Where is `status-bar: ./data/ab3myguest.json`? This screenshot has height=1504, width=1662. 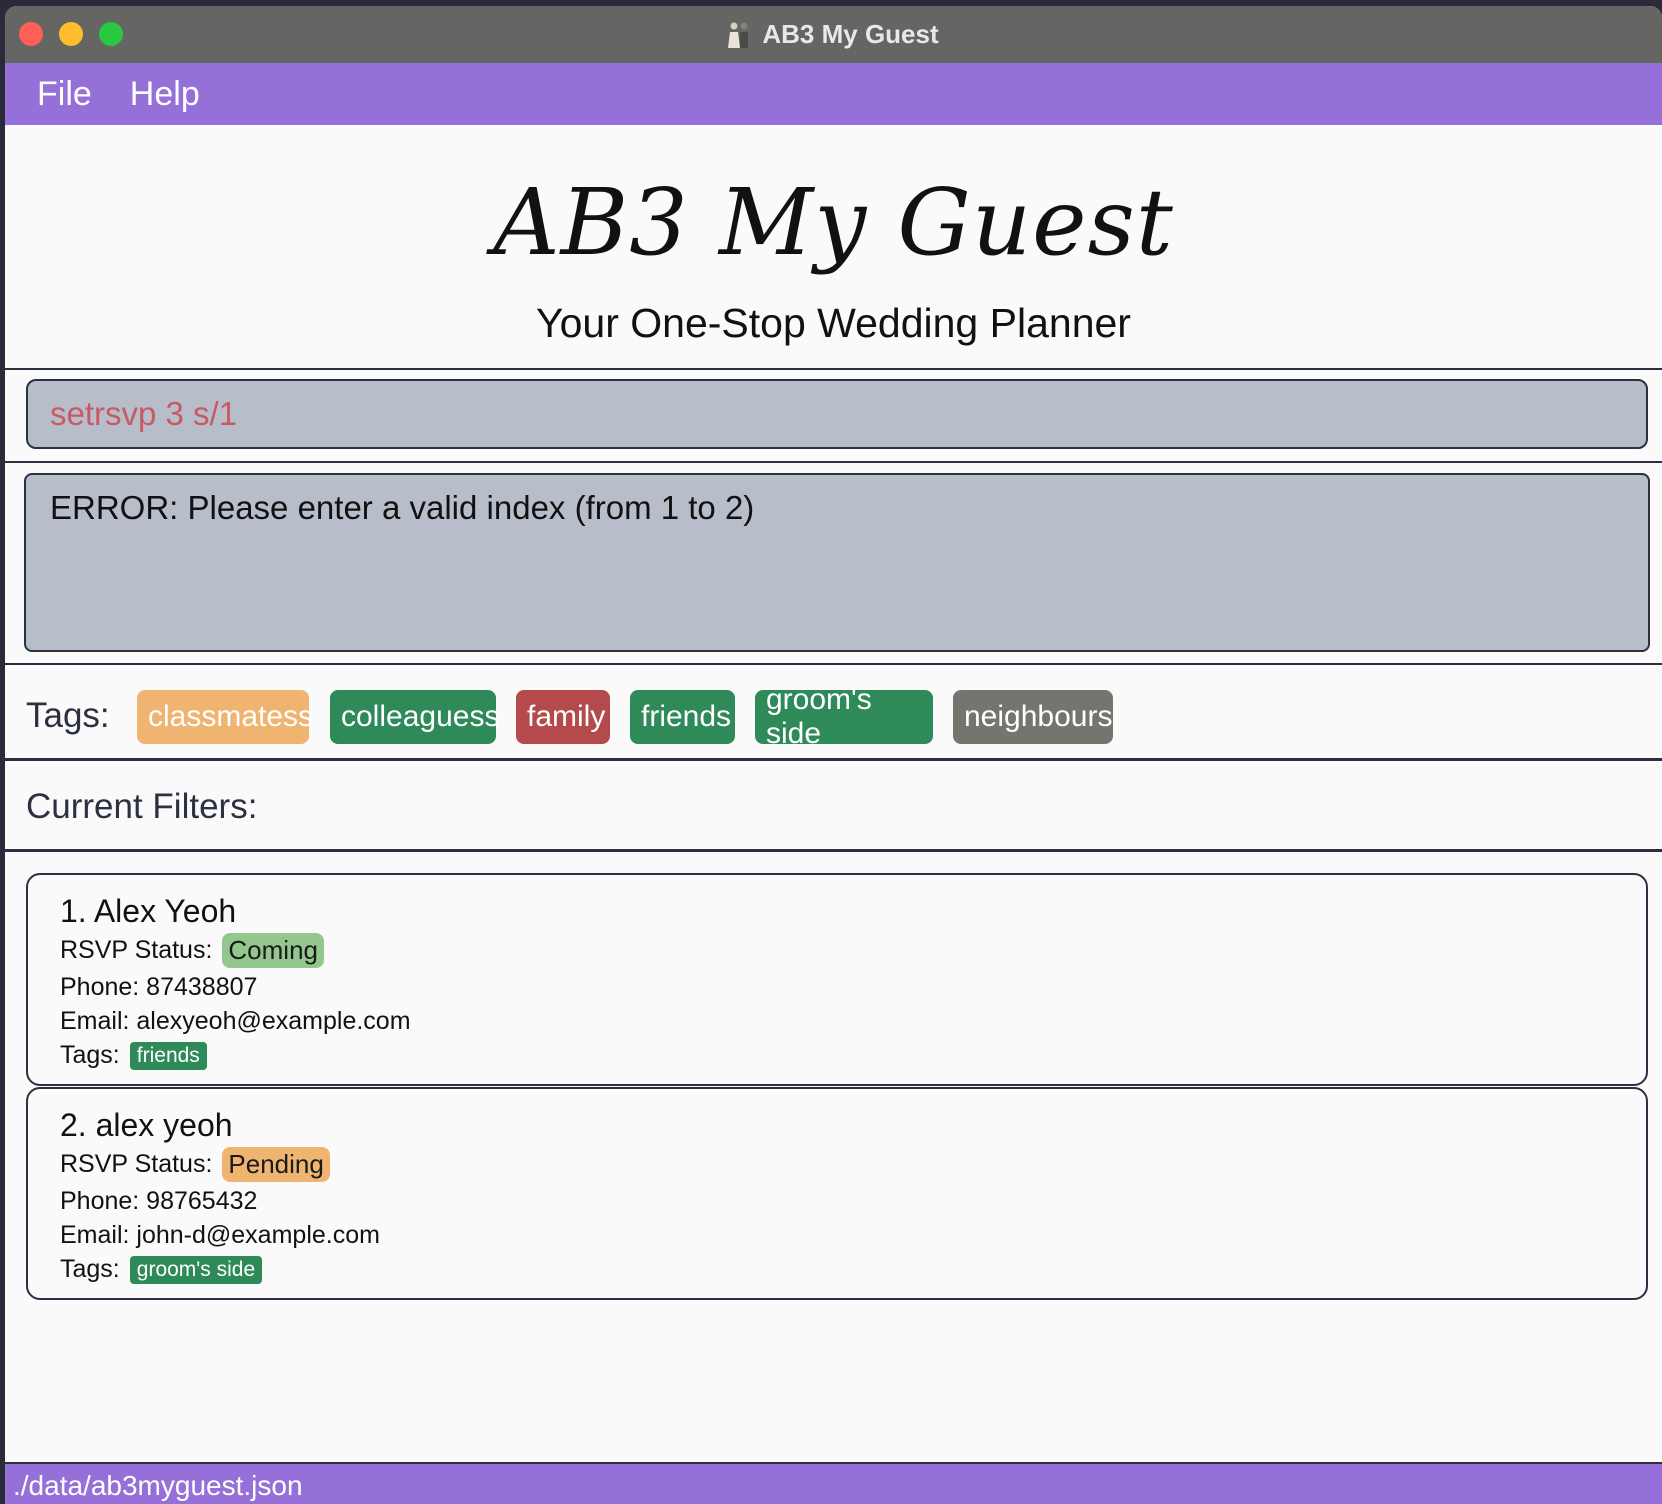
status-bar: ./data/ab3myguest.json is located at coordinates (833, 1483).